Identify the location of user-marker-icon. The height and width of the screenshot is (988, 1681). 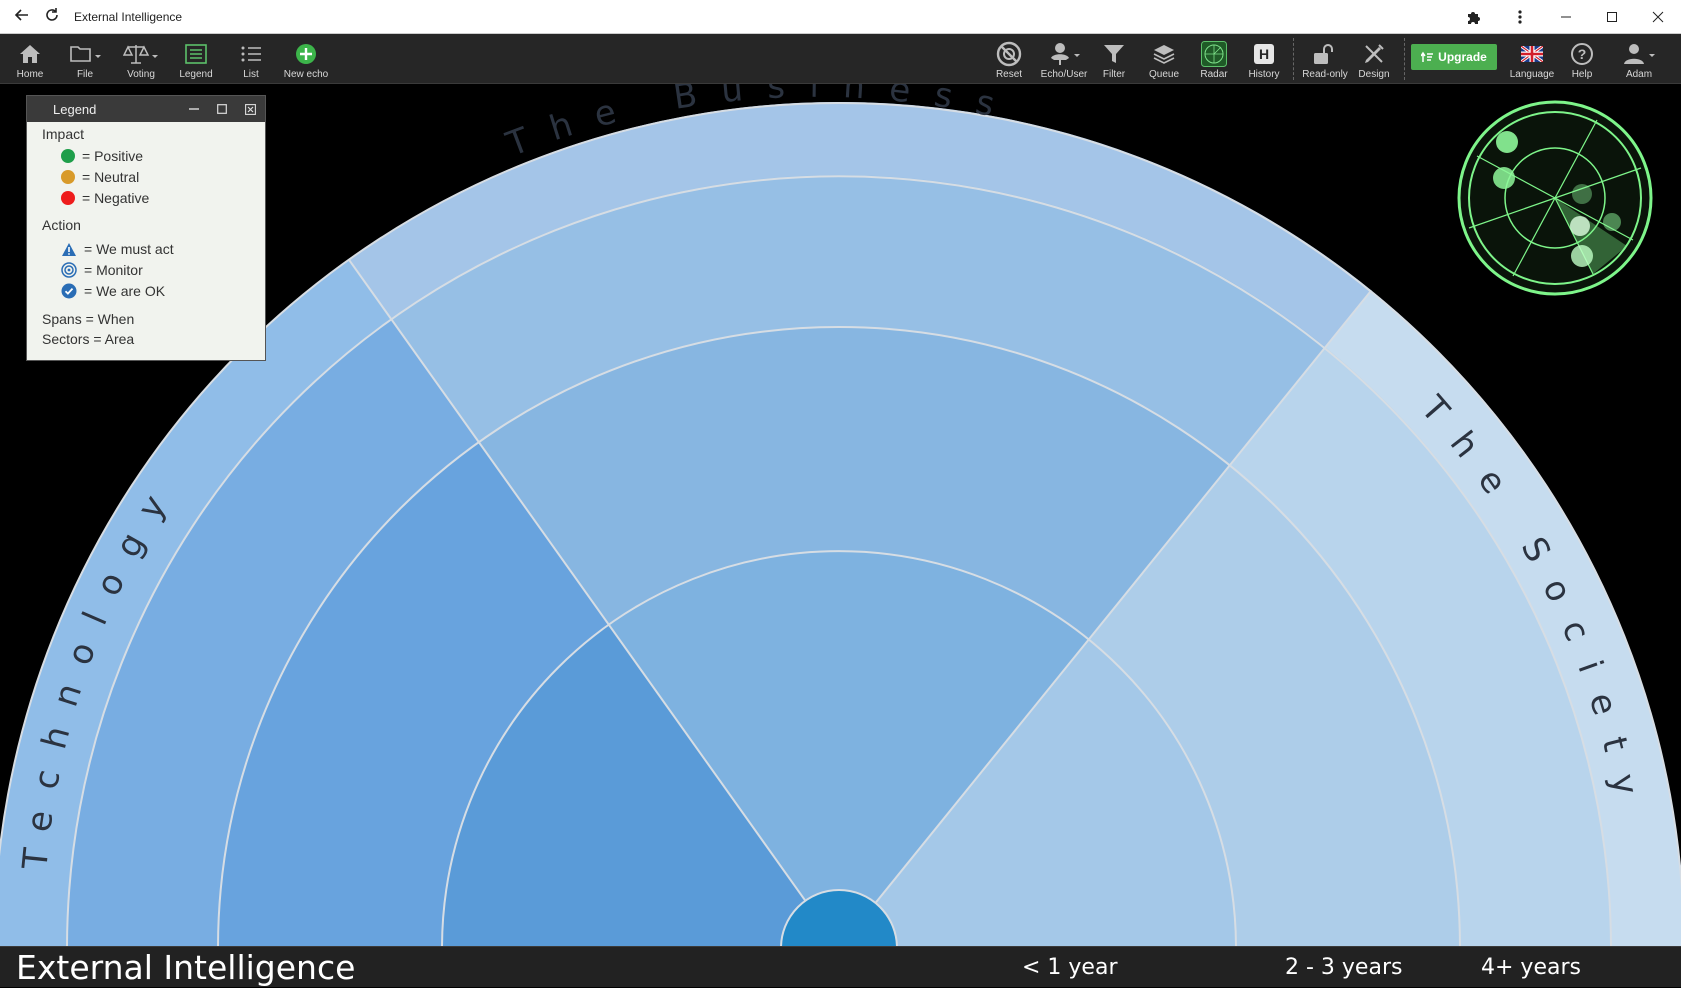
(1064, 54).